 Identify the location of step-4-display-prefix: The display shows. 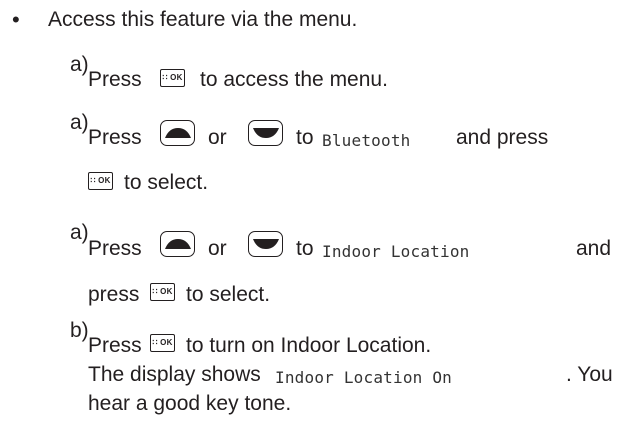
(174, 374).